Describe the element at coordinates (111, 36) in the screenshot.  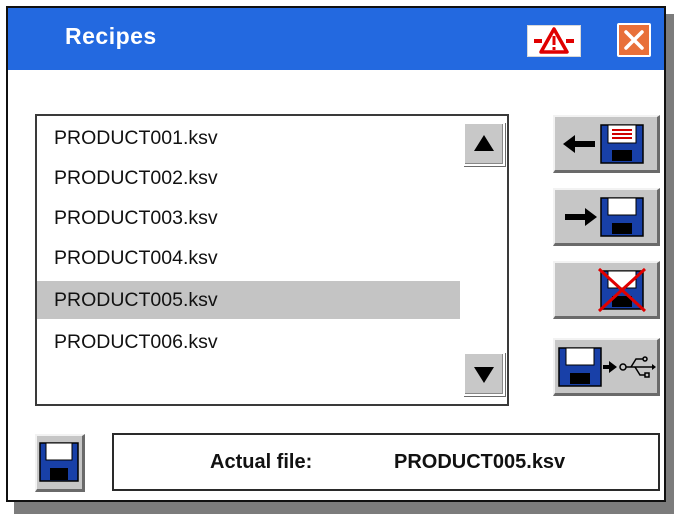
I see `window-title: Recipes` at that location.